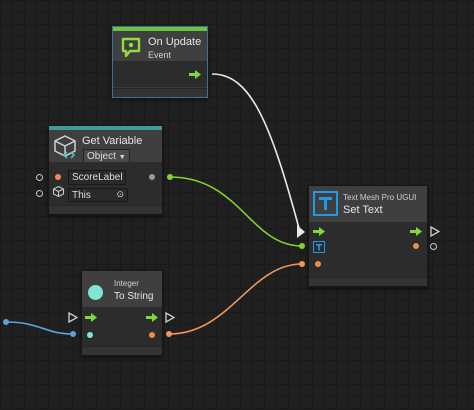 The width and height of the screenshot is (474, 410). Describe the element at coordinates (98, 195) in the screenshot. I see `target-field: This ⊙` at that location.